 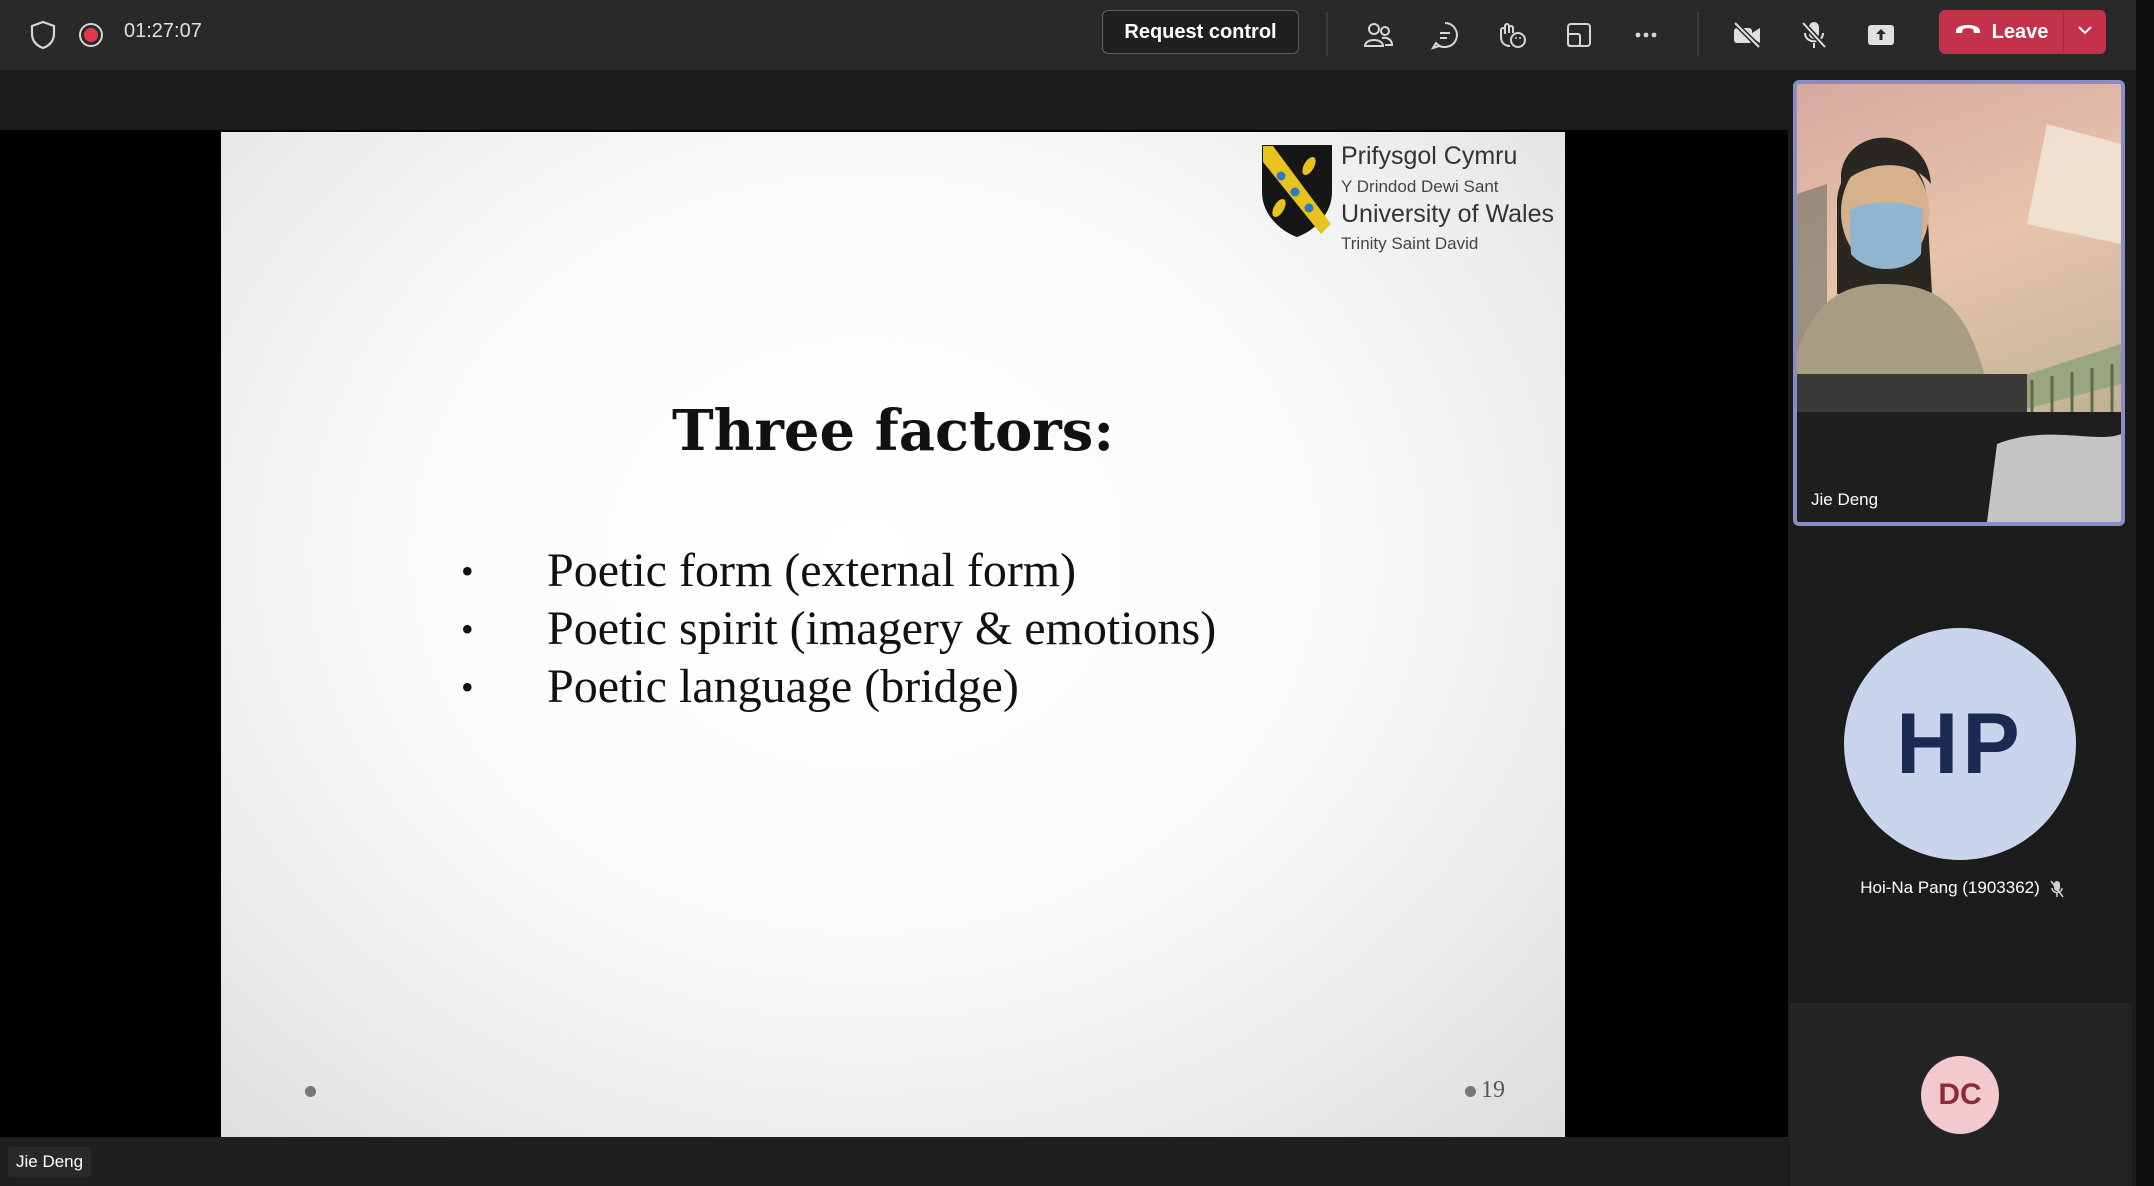 I want to click on window-edge, so click(x=2145, y=593).